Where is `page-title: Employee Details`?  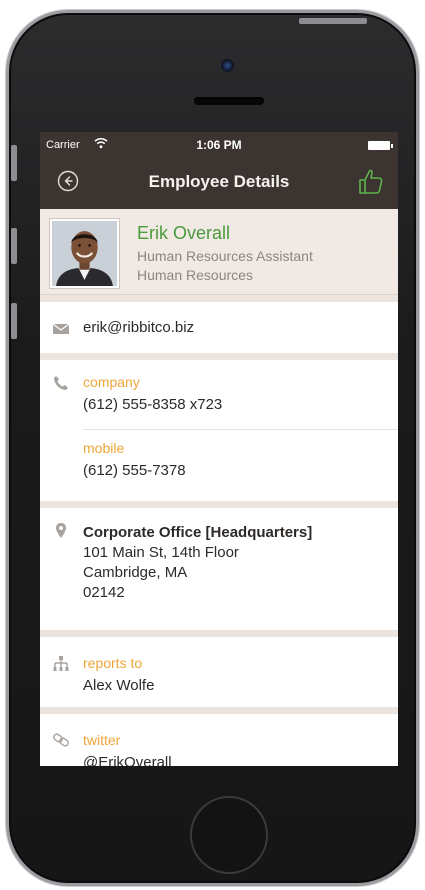 page-title: Employee Details is located at coordinates (219, 181).